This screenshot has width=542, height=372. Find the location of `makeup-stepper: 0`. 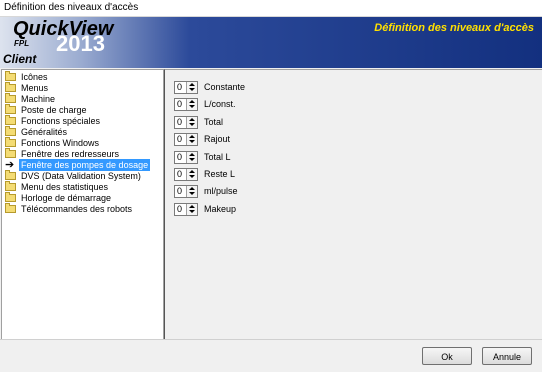

makeup-stepper: 0 is located at coordinates (186, 209).